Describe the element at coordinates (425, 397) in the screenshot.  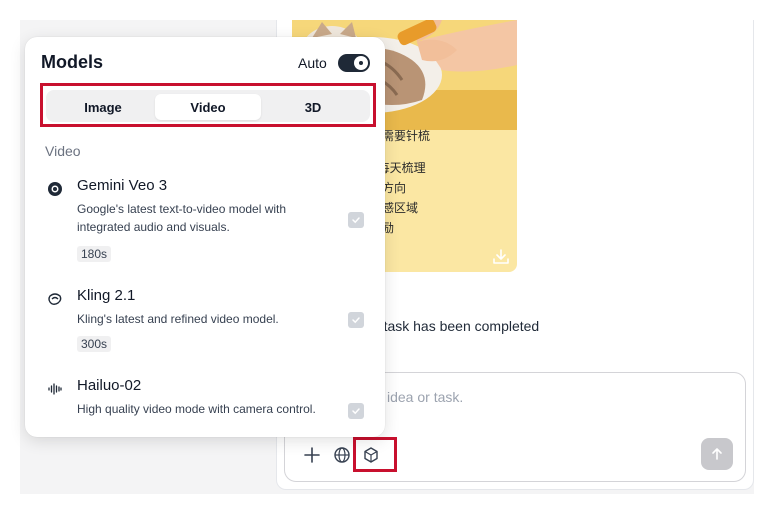
I see `composer-input: idea or task.` at that location.